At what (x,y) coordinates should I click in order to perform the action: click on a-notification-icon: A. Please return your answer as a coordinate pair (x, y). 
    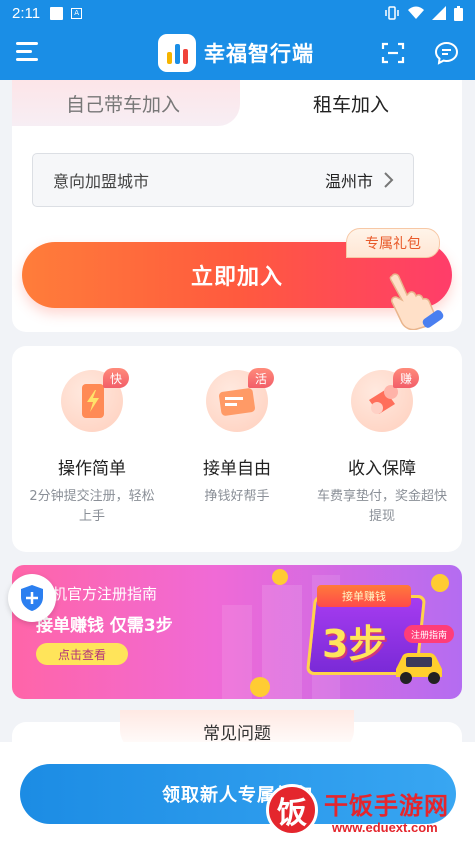
    Looking at the image, I should click on (77, 13).